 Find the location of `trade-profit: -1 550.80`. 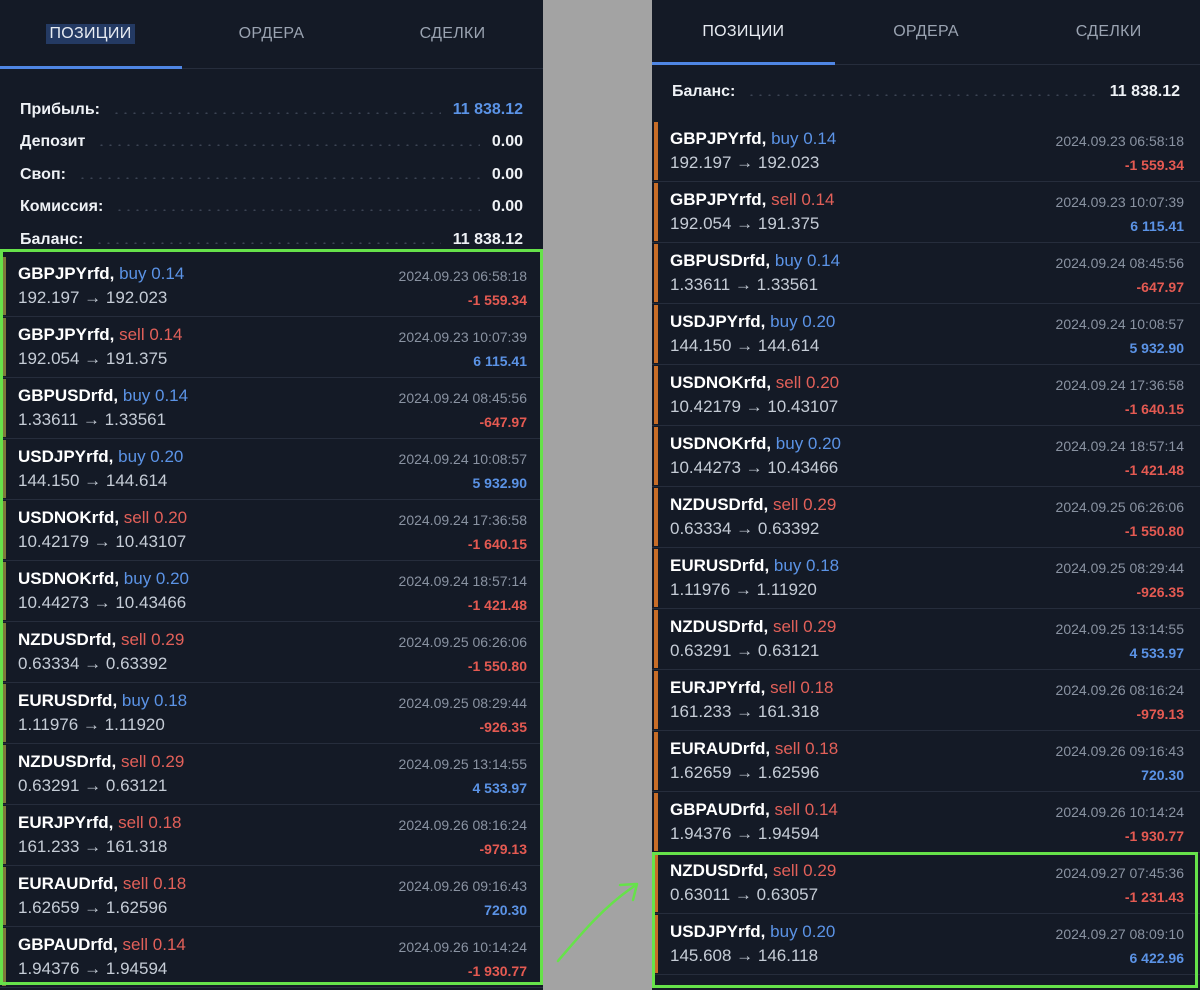

trade-profit: -1 550.80 is located at coordinates (497, 666).